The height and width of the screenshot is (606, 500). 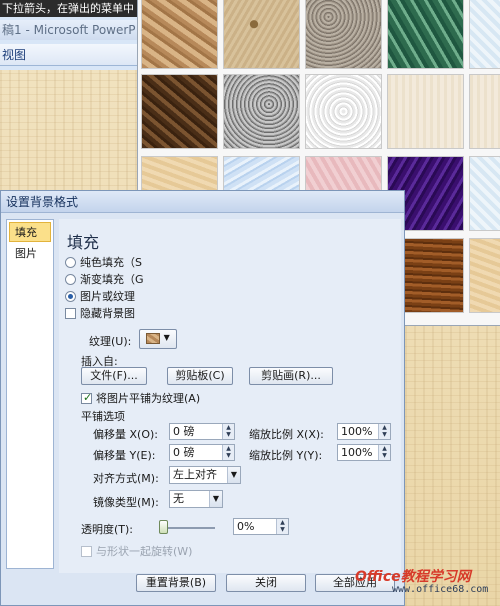 I want to click on ribbon-tab-view: 视图, so click(x=70, y=55).